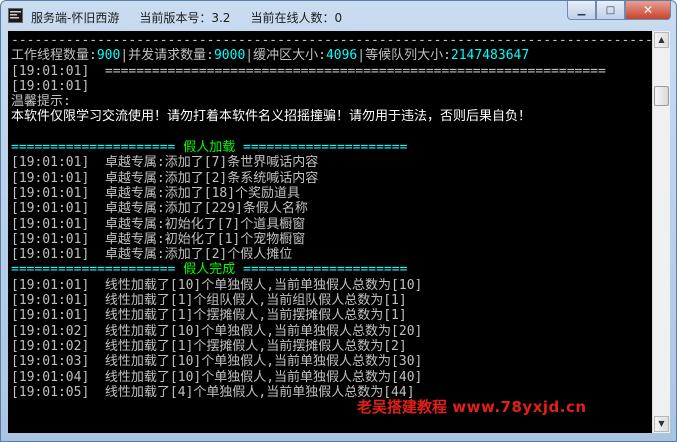  What do you see at coordinates (217, 285) in the screenshot?
I see `console-line: [19:01:01] 线性加载了[10]个单独假人,当前单独假人总数为[10]` at bounding box center [217, 285].